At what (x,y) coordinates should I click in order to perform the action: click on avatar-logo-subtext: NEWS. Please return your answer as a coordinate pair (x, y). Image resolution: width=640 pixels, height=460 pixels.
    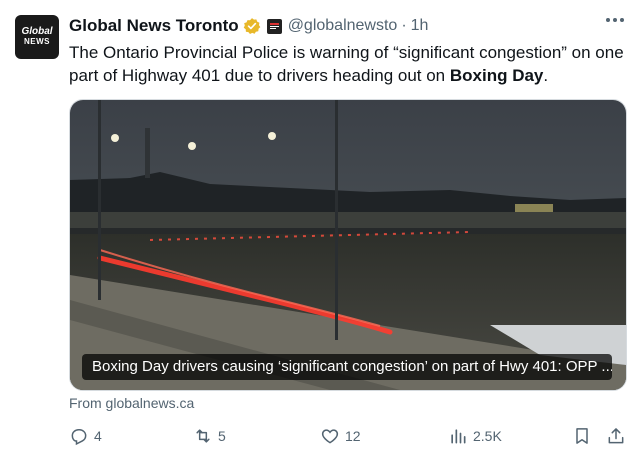
    Looking at the image, I should click on (37, 41).